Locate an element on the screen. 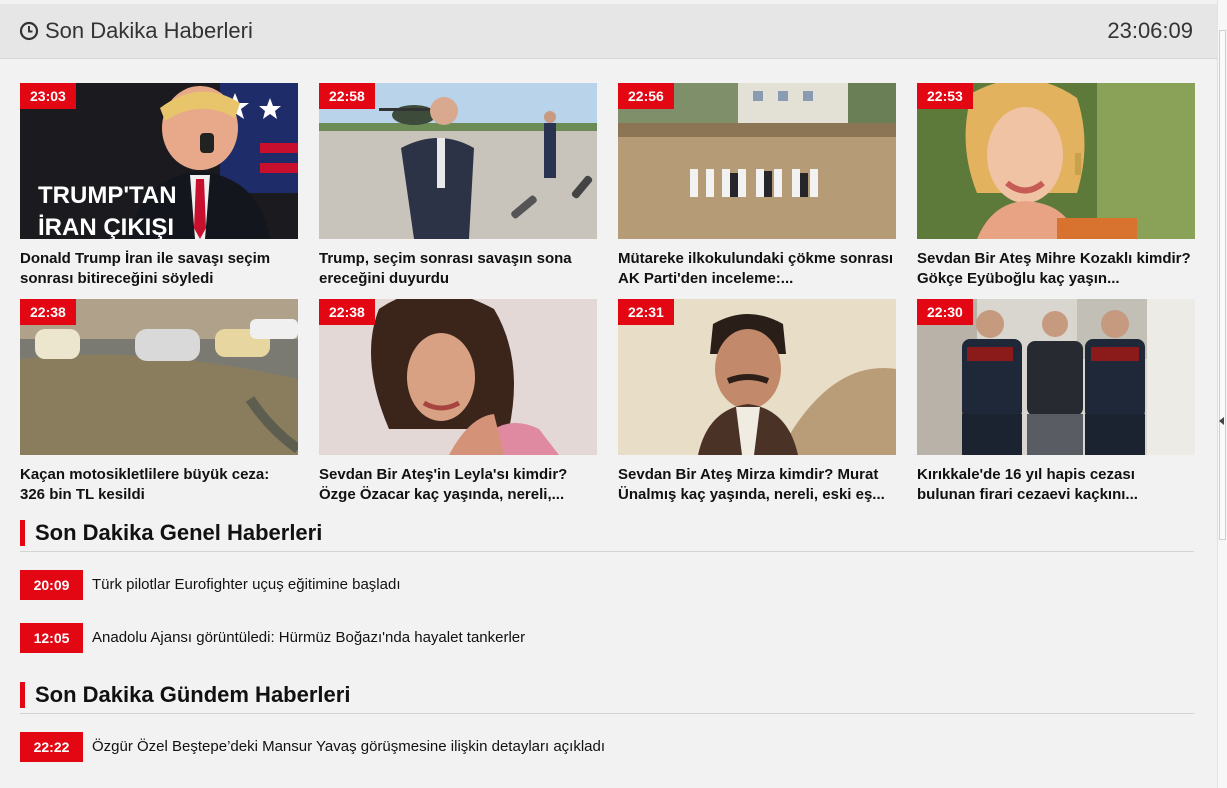 This screenshot has width=1227, height=788. scrollbar is located at coordinates (1222, 394).